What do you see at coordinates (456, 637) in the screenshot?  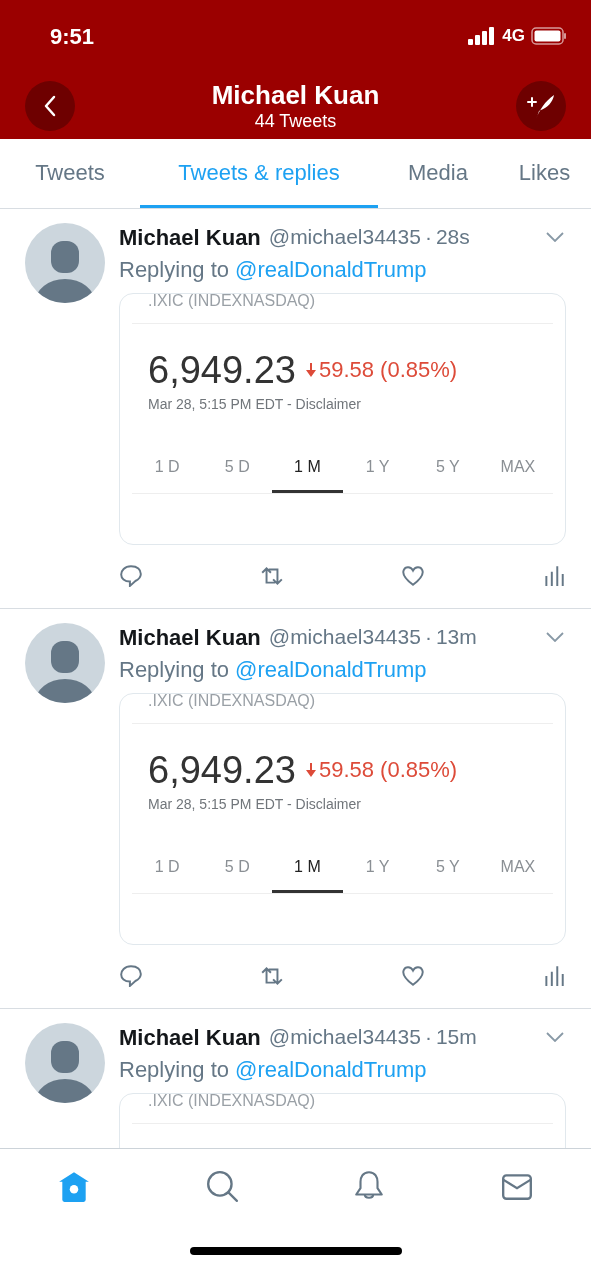 I see `tweet-time: 13m` at bounding box center [456, 637].